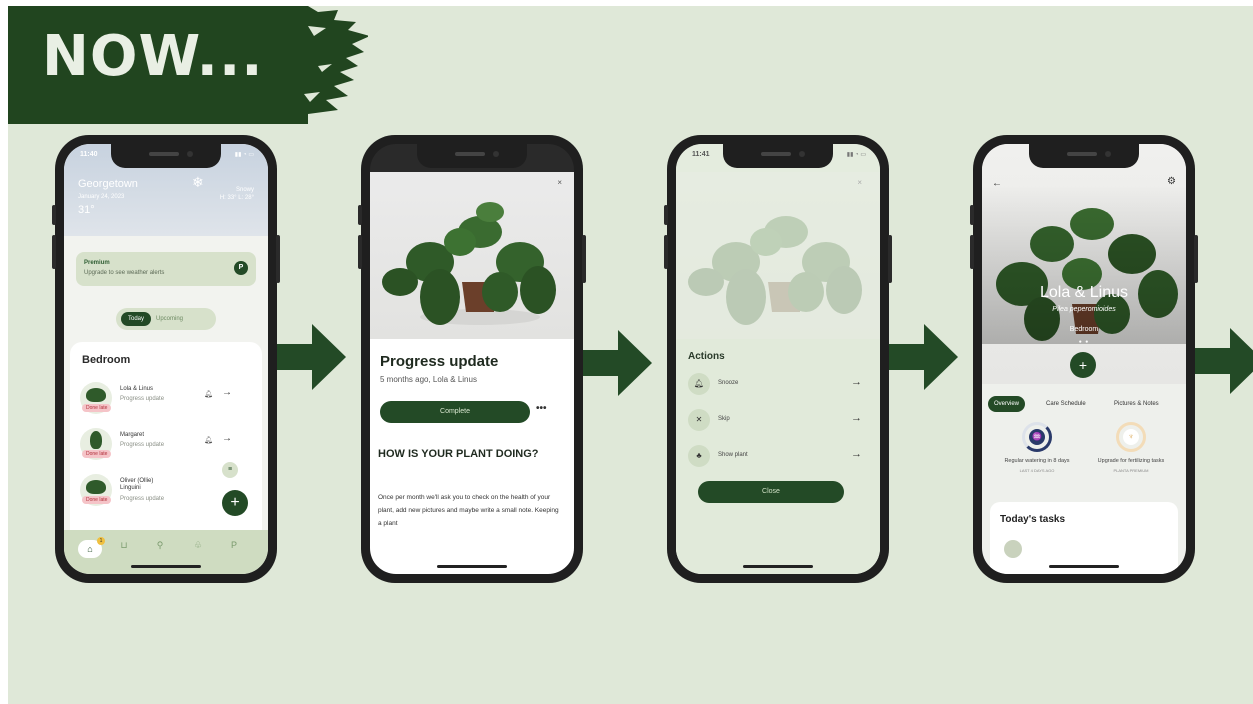  Describe the element at coordinates (198, 182) in the screenshot. I see `snowflake-icon: ❄` at that location.